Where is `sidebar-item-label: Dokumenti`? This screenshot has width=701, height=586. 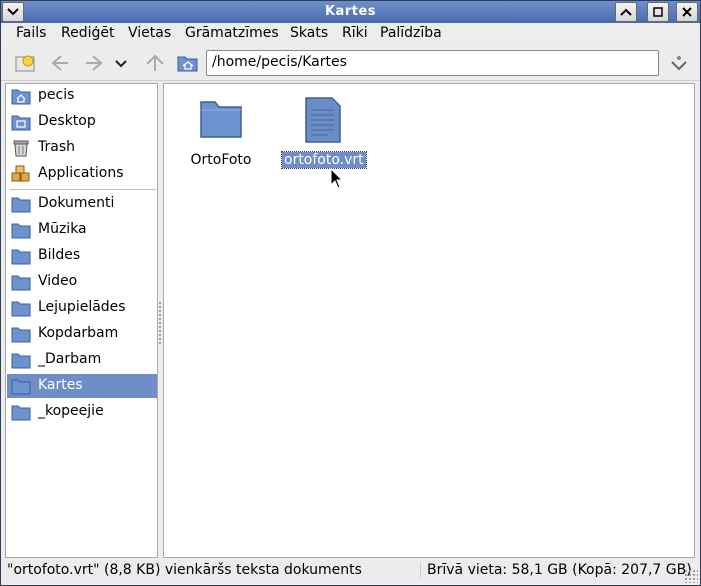
sidebar-item-label: Dokumenti is located at coordinates (76, 203).